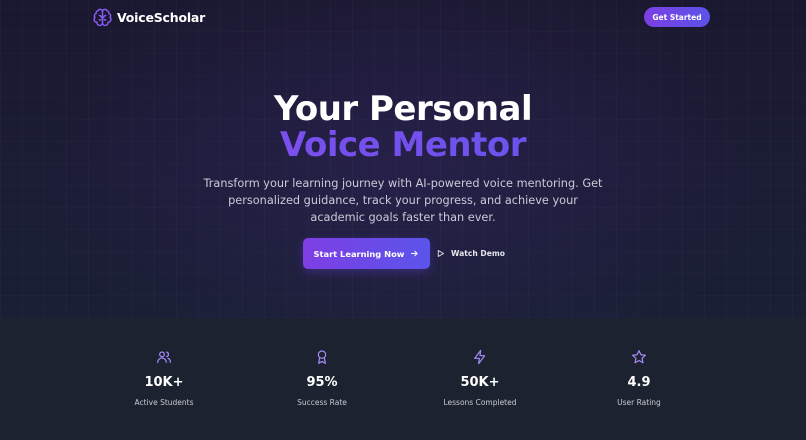 The image size is (806, 440). I want to click on stat-lessons-completed: 50K+ Lessons Completed, so click(480, 379).